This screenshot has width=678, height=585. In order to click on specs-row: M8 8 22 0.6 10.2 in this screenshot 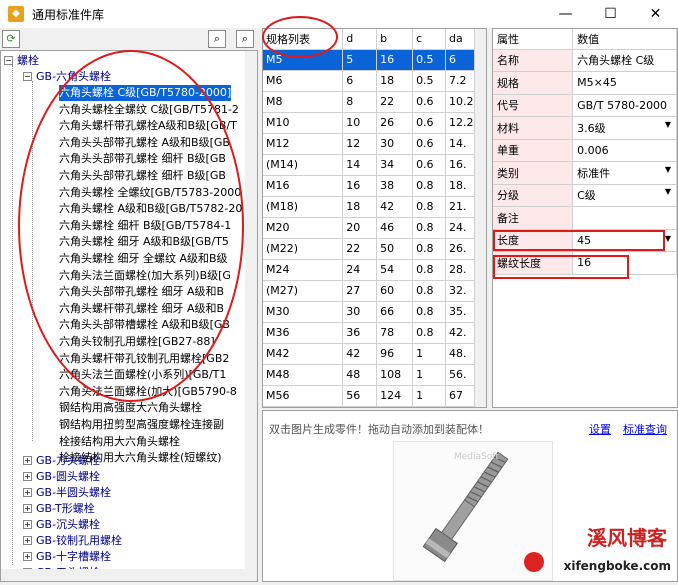, I will do `click(370, 102)`.